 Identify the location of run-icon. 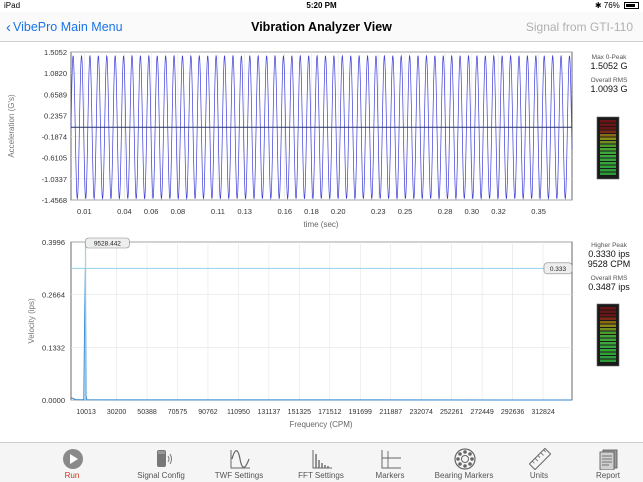
(73, 459).